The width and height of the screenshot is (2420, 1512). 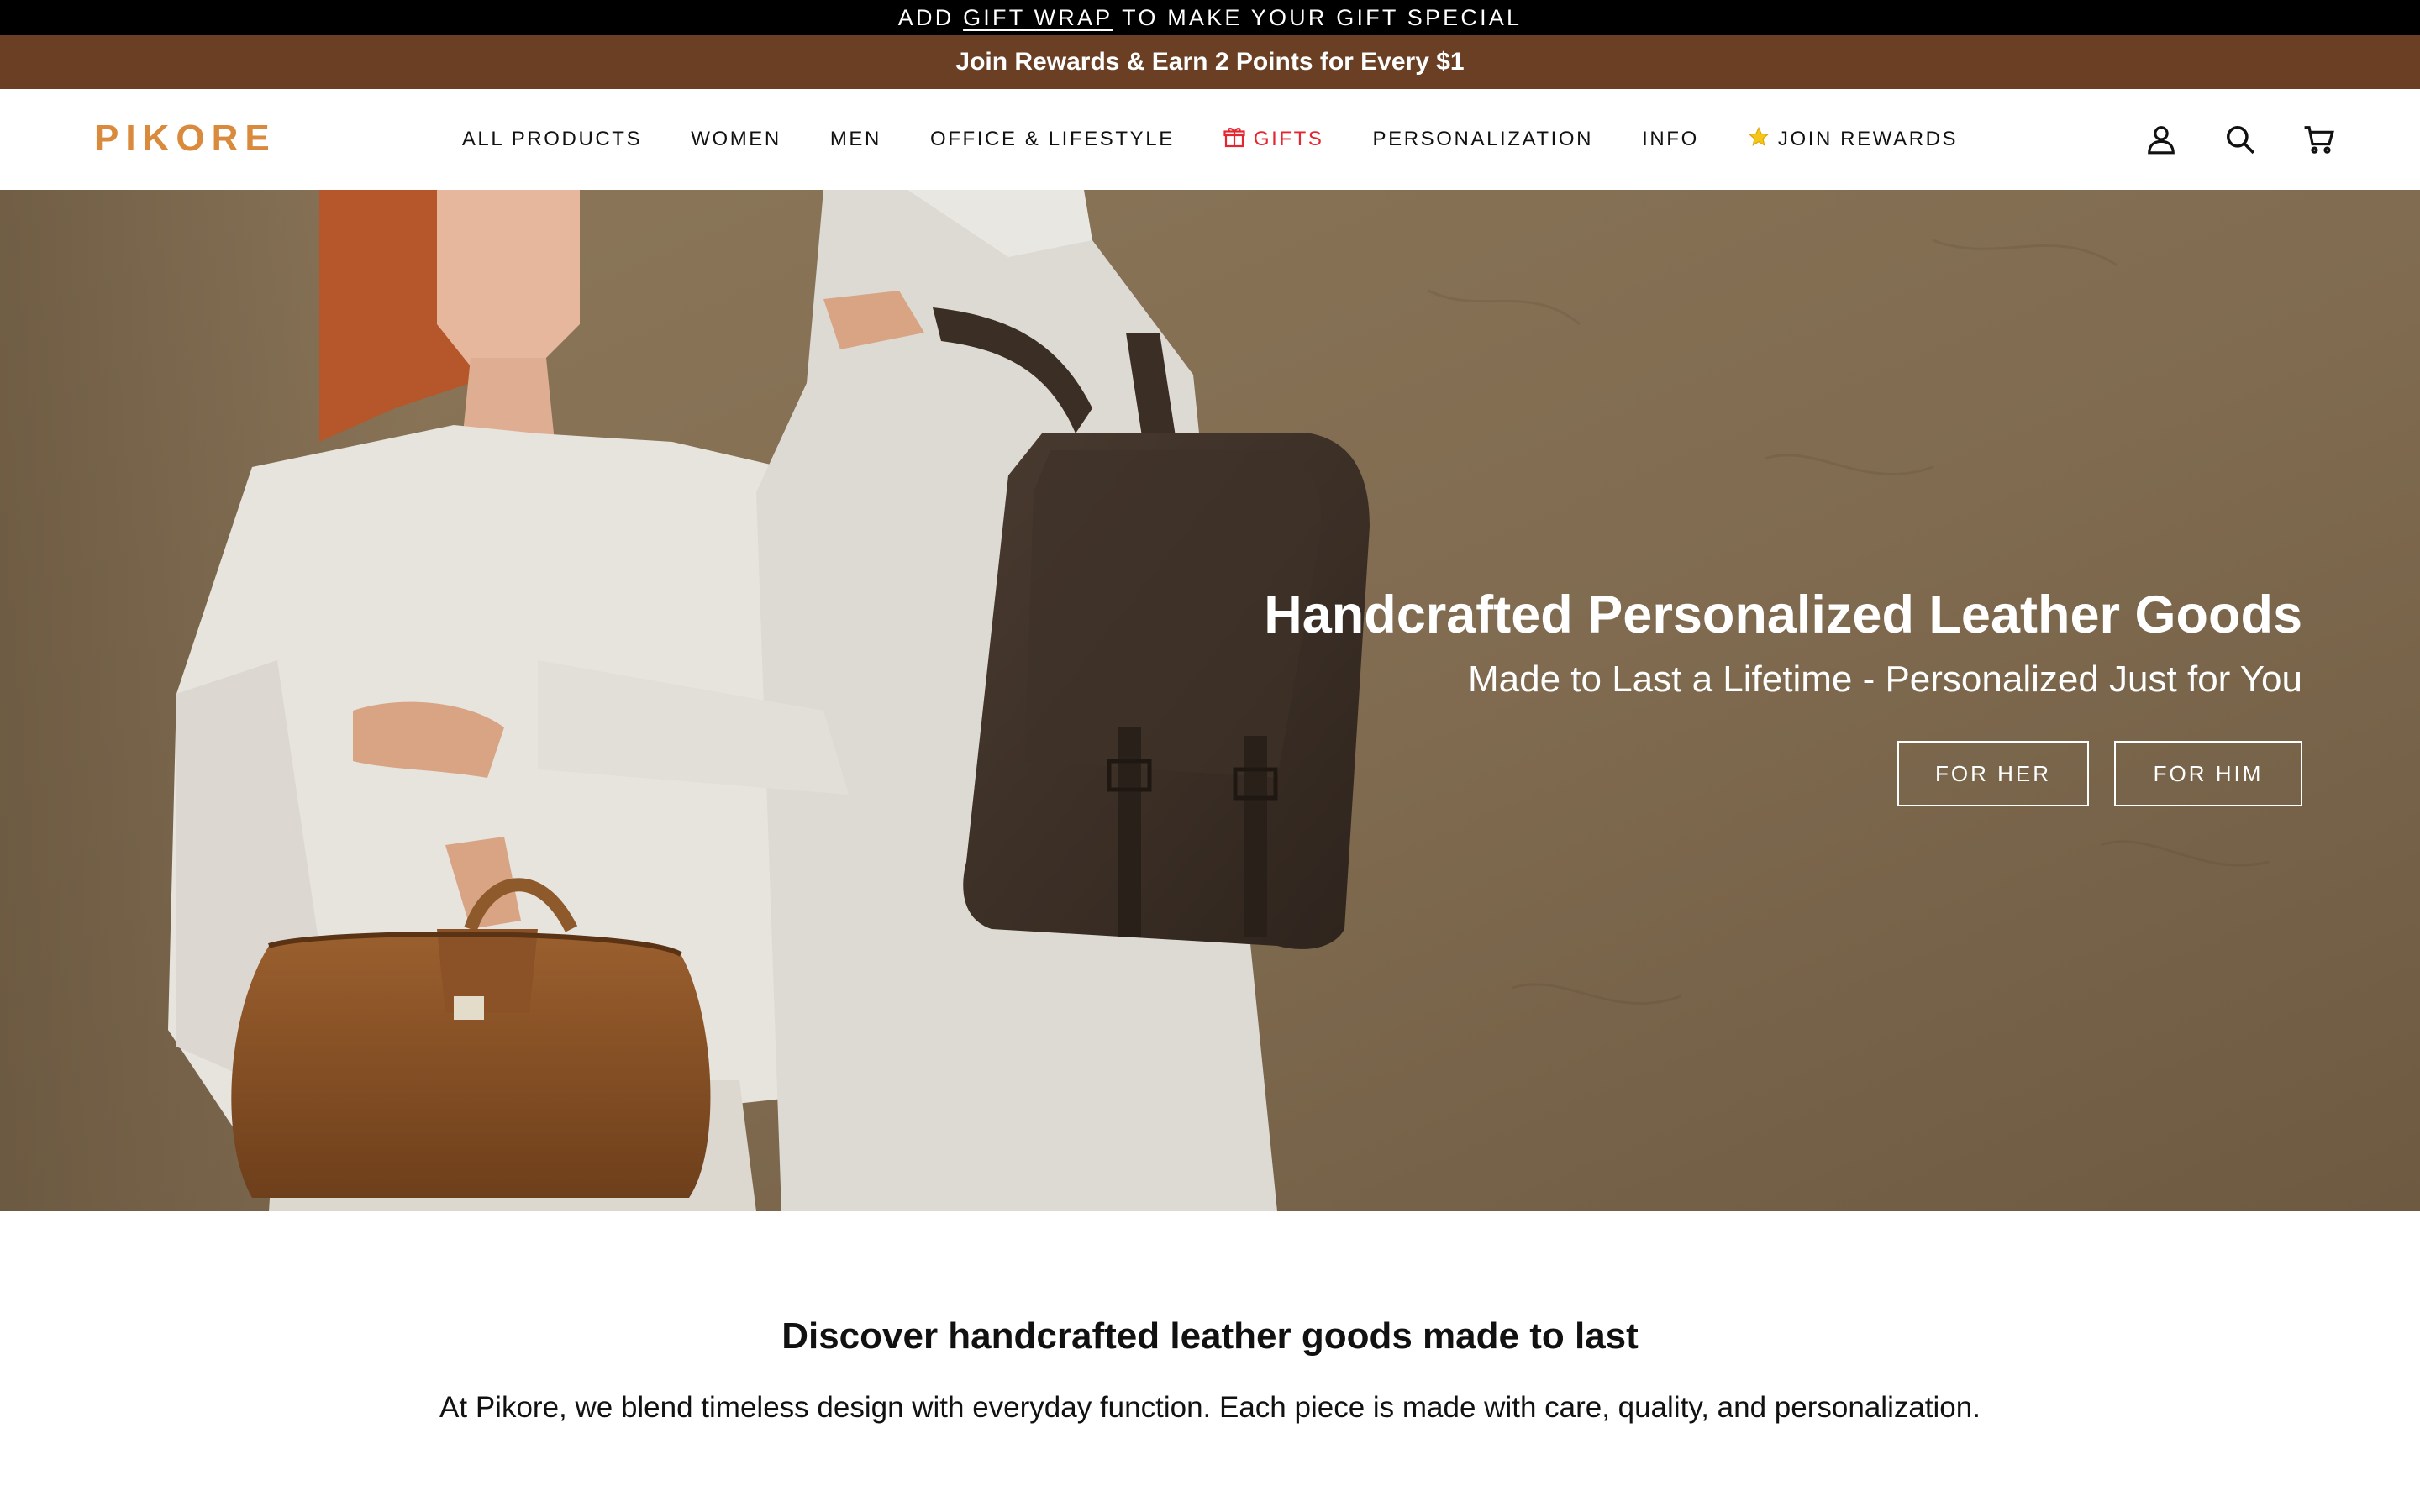 I want to click on star-icon, so click(x=1759, y=140).